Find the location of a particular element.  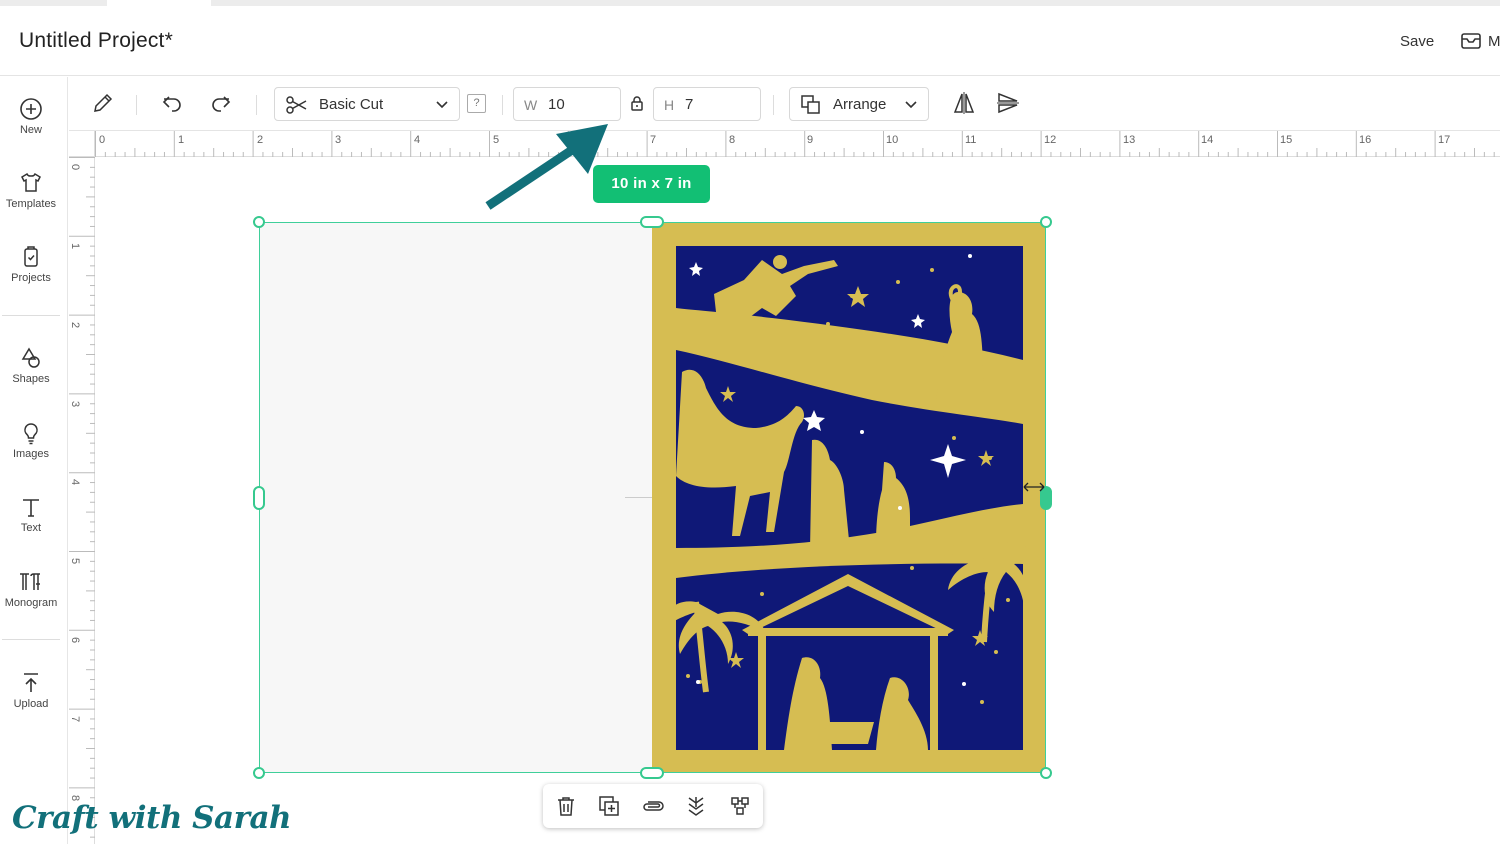

save-button: Save is located at coordinates (1417, 41).